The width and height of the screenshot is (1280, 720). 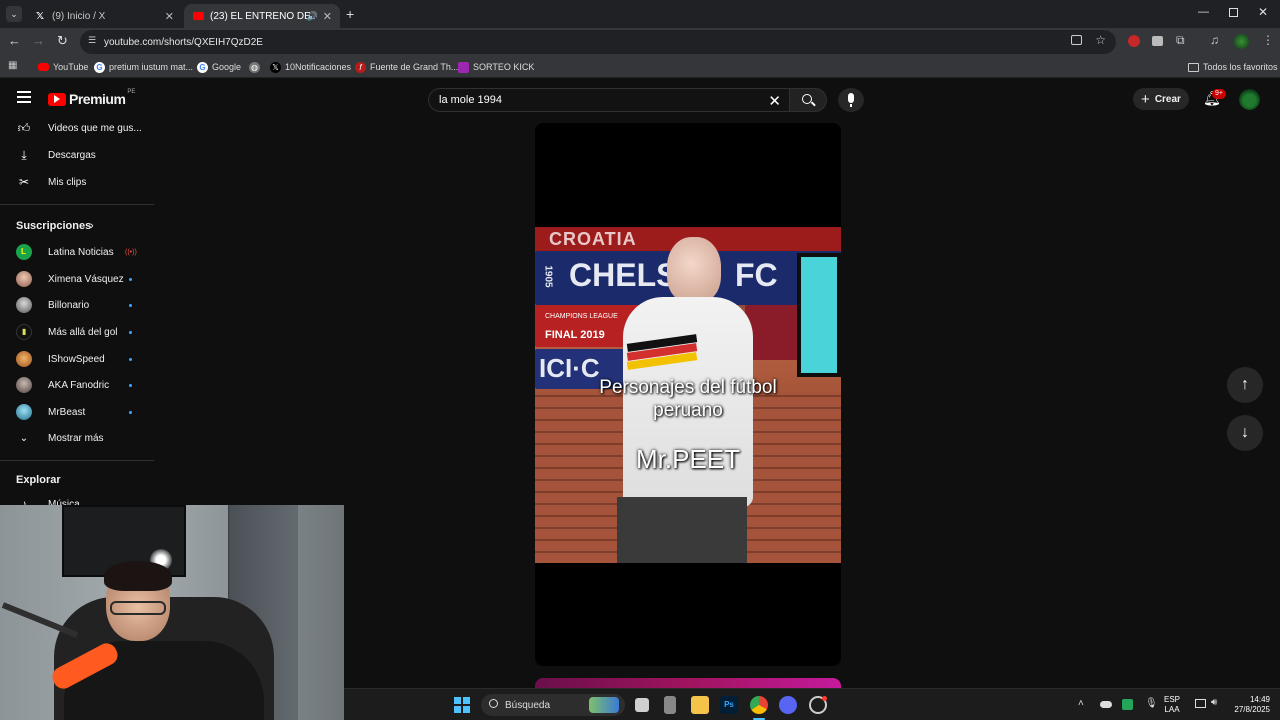 I want to click on sidebar-item-subscription: MrBeast, so click(x=77, y=412).